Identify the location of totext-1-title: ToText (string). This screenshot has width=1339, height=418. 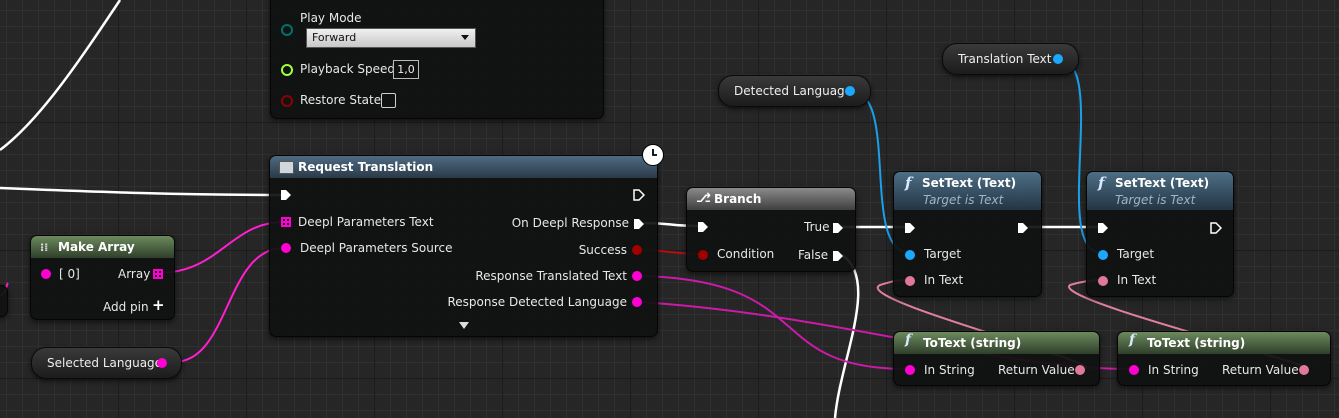
(972, 343).